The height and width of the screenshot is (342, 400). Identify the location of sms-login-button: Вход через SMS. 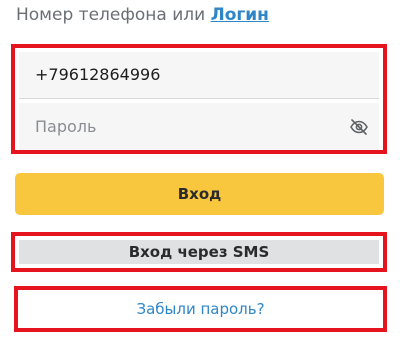
(199, 252).